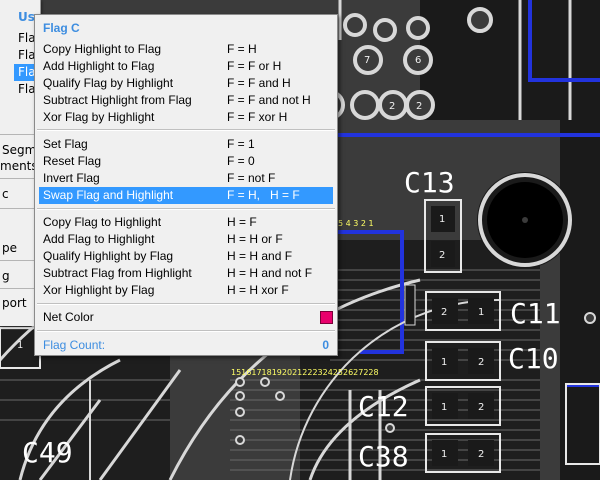  I want to click on menu-item-xor-highlight-by-flag: Xor Highlight by Flag H = H xor F, so click(186, 290).